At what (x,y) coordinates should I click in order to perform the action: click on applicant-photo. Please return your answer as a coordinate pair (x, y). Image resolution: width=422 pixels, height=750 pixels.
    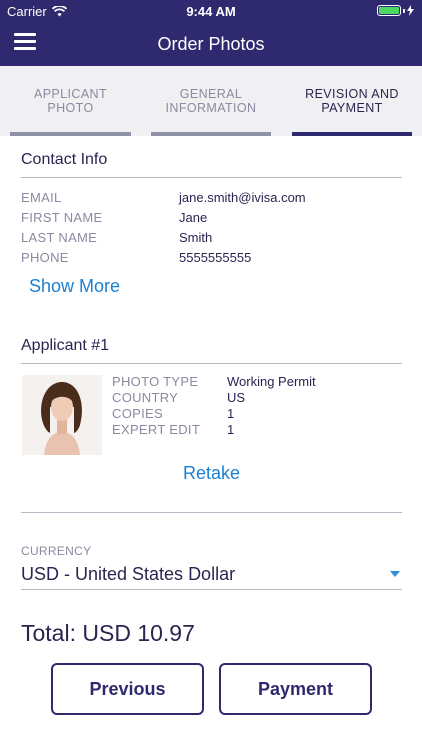
    Looking at the image, I should click on (62, 415).